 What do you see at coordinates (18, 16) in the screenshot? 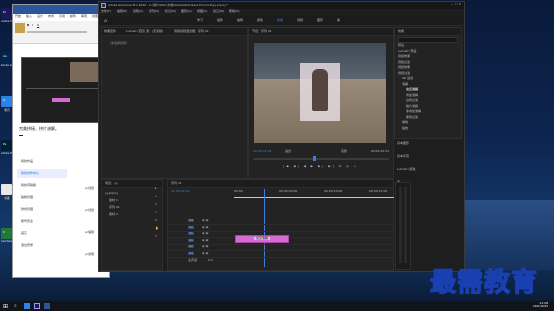
I see `word-tab: 开始` at bounding box center [18, 16].